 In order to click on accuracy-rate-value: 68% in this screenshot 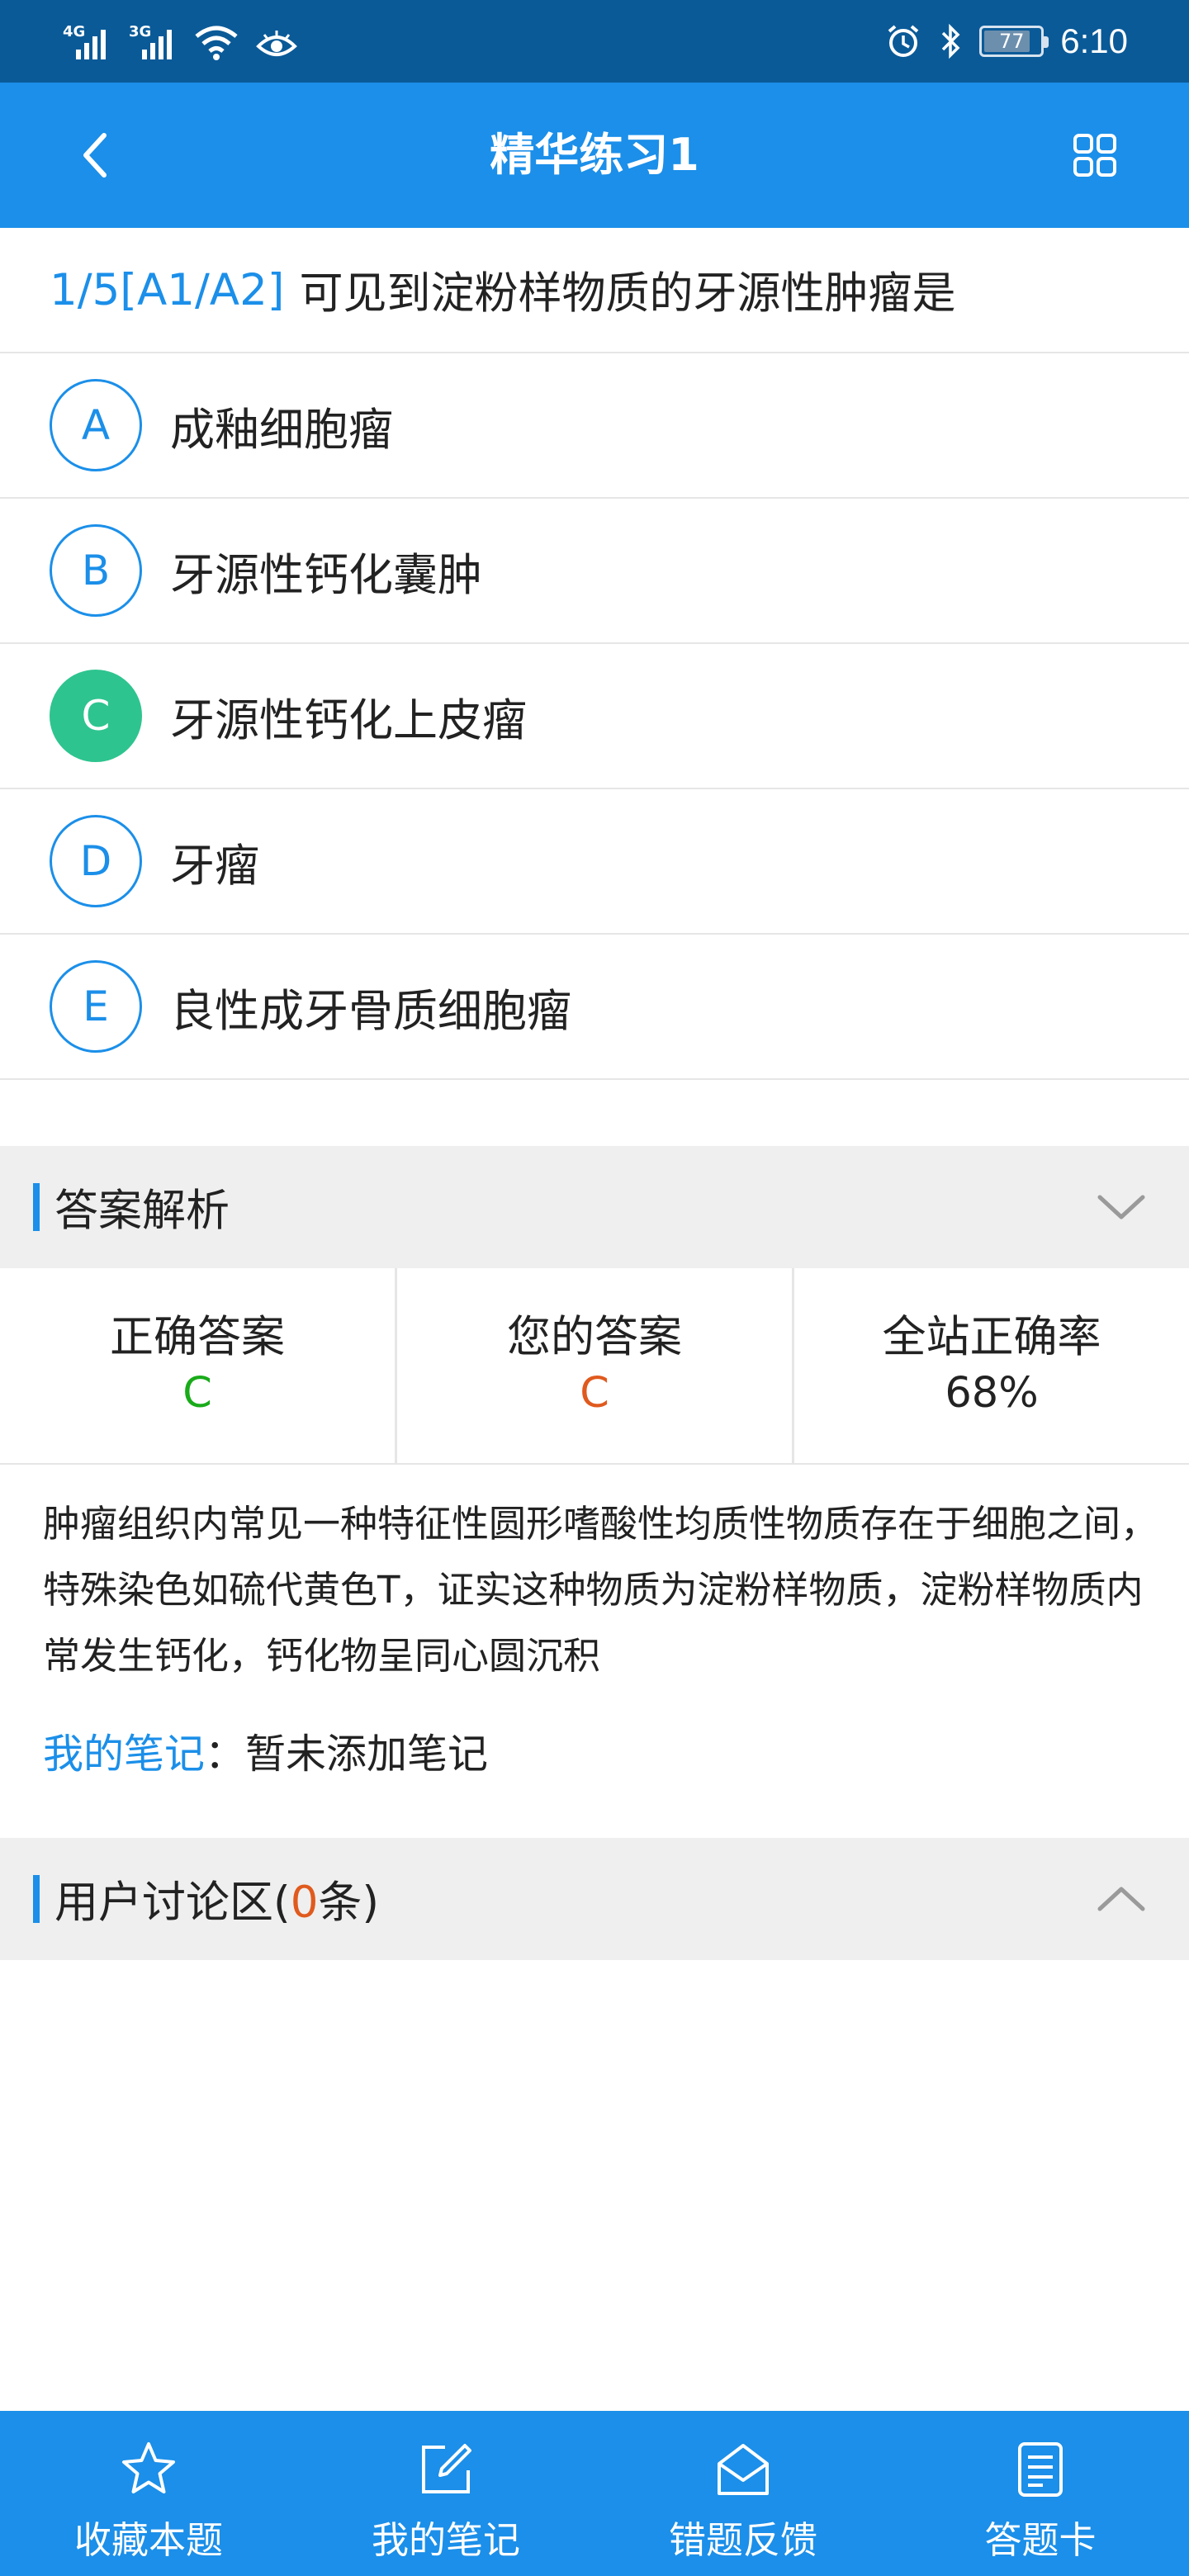, I will do `click(992, 1393)`.